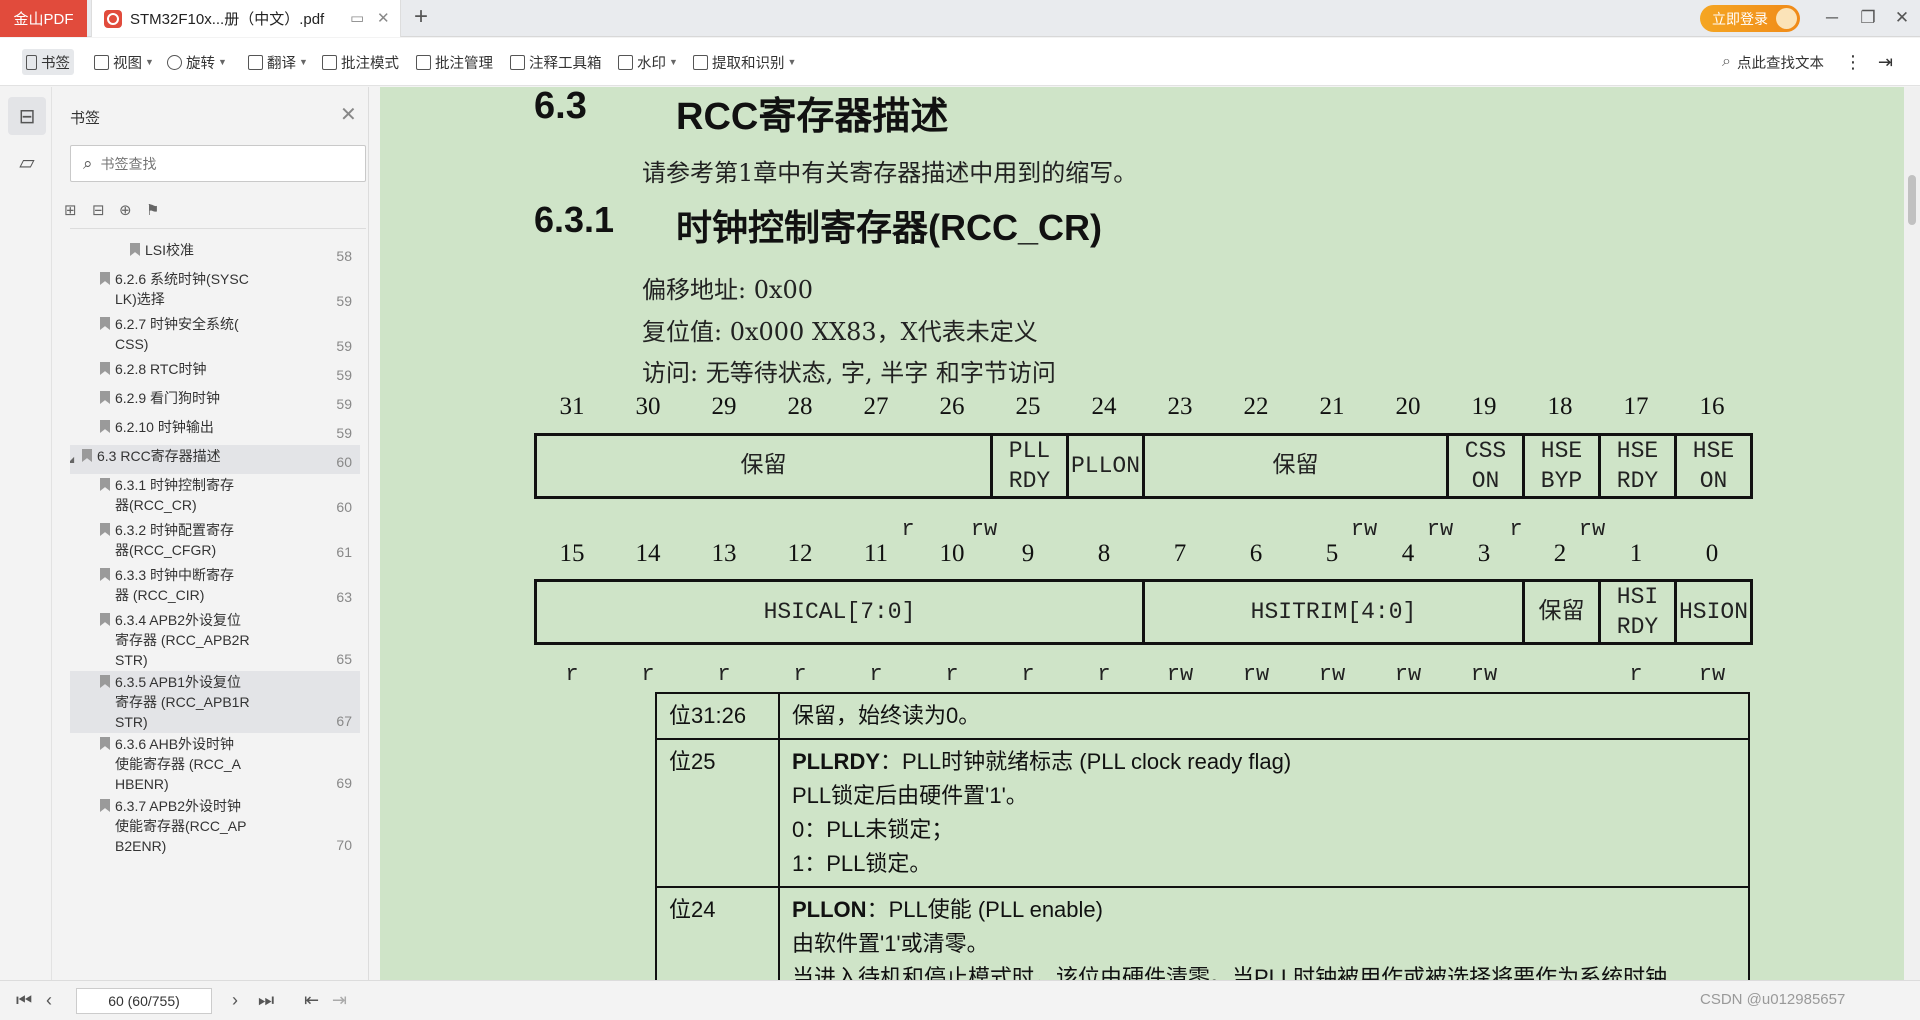  Describe the element at coordinates (27, 162) in the screenshot. I see `comment-panel-icon: ▱` at that location.